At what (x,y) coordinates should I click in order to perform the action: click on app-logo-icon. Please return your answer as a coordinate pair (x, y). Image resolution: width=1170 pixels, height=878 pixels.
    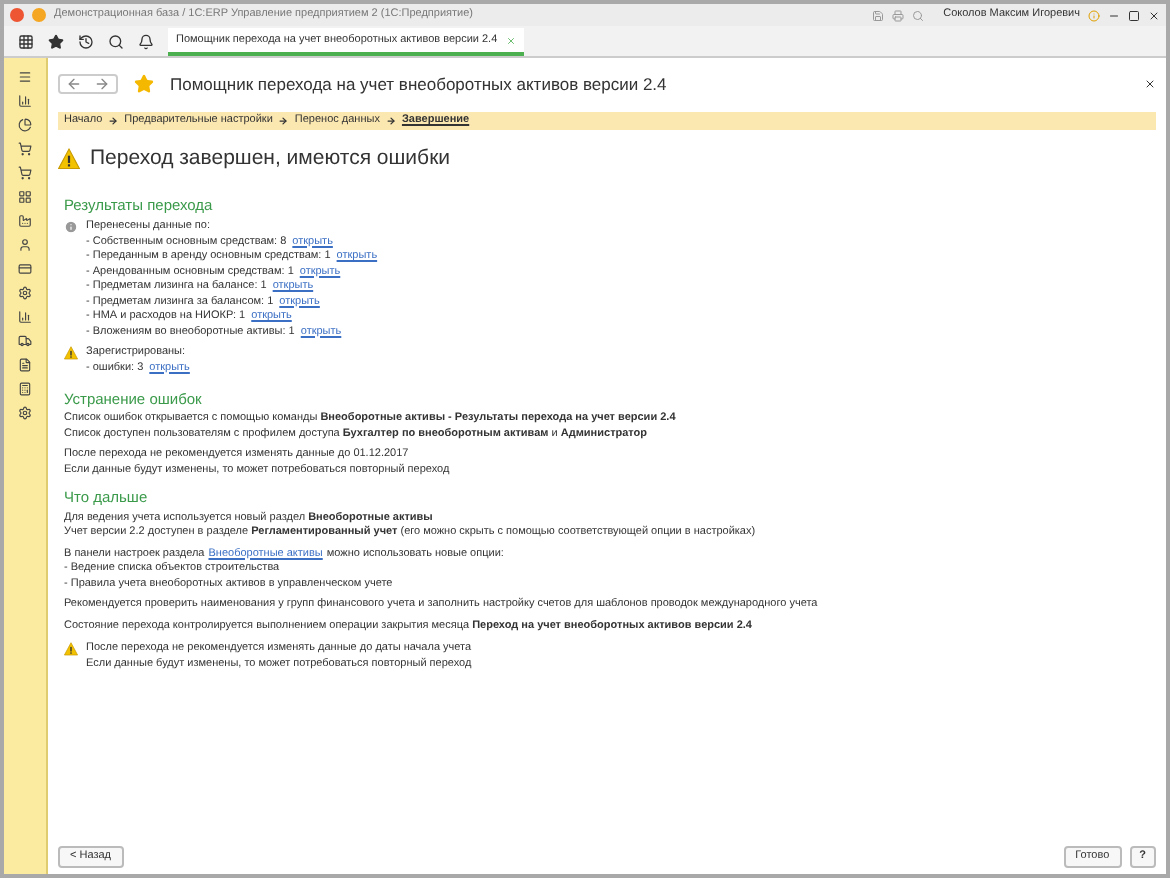
    Looking at the image, I should click on (17, 15).